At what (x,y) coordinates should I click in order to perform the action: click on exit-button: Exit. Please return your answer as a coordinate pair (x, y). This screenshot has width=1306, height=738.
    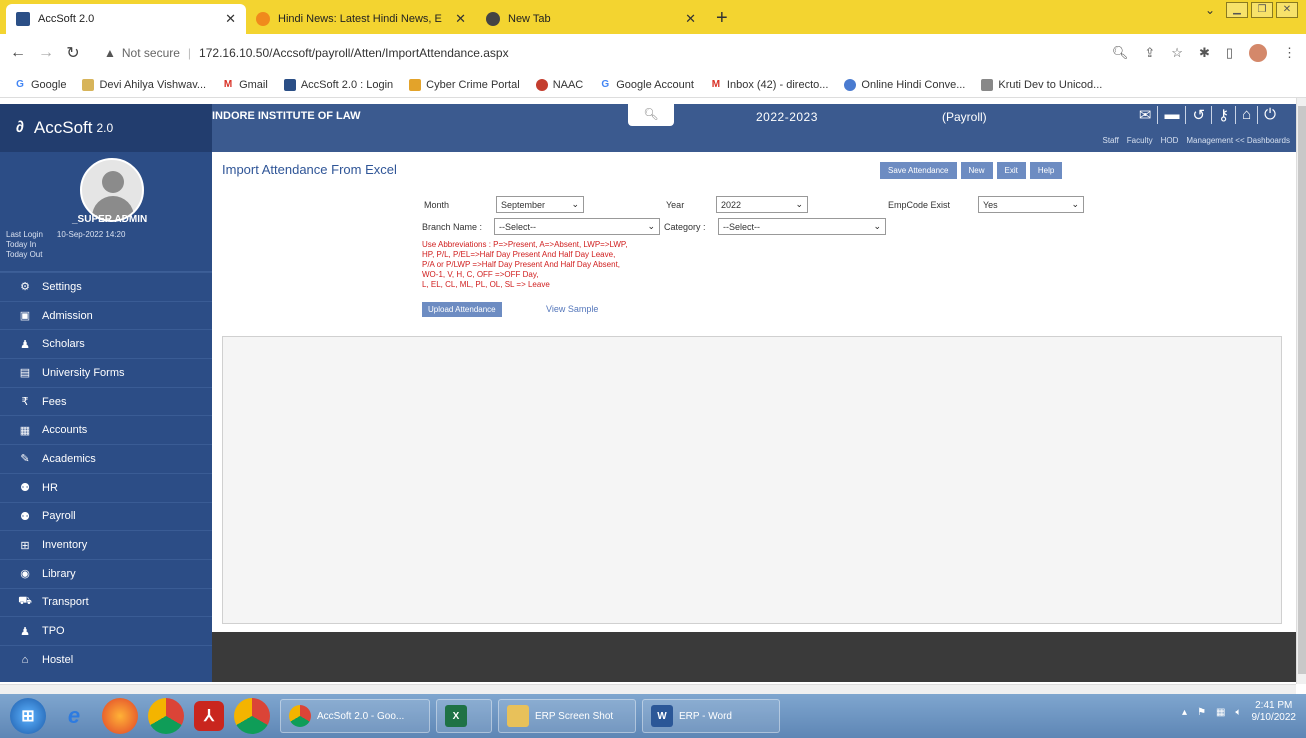
    Looking at the image, I should click on (1011, 170).